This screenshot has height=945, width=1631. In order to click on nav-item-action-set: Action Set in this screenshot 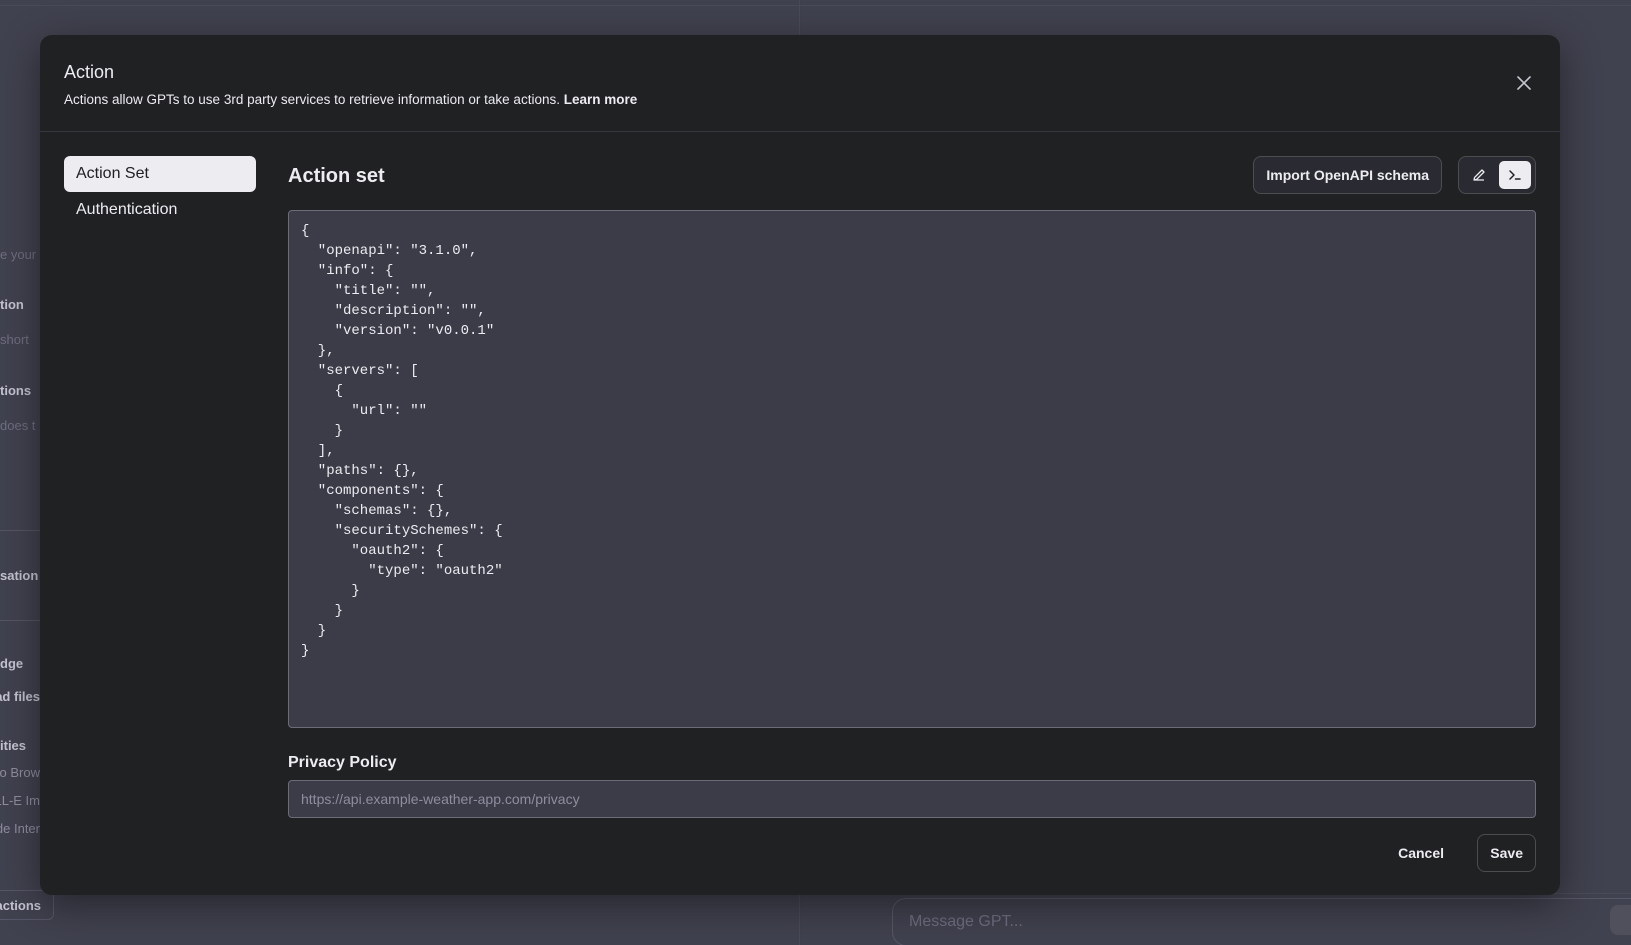, I will do `click(160, 174)`.